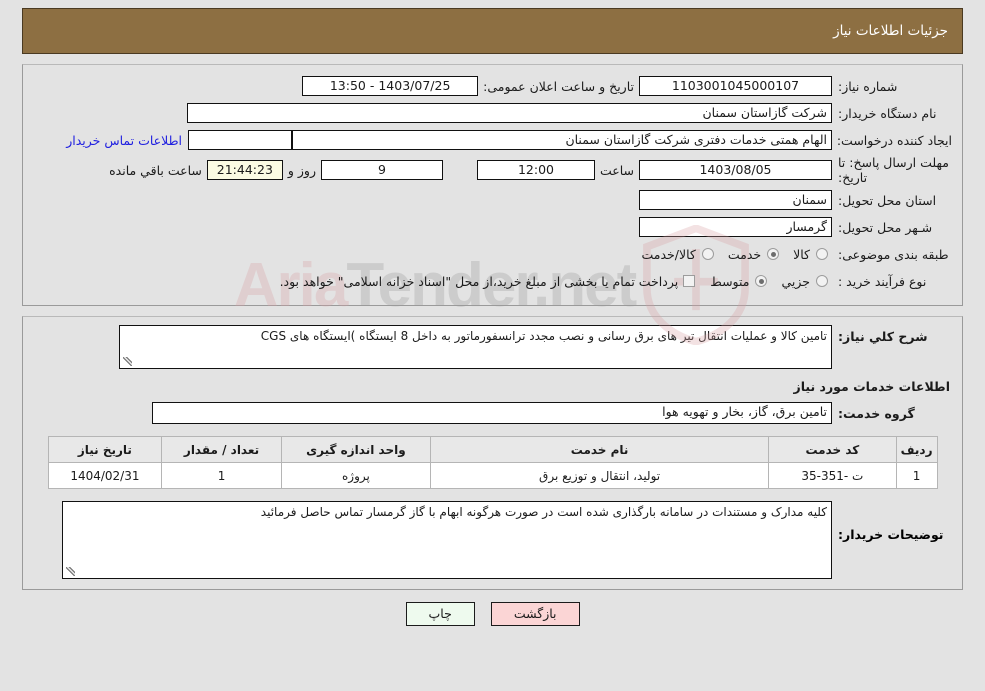 The height and width of the screenshot is (691, 985). Describe the element at coordinates (735, 227) in the screenshot. I see `city-value: گرمسار` at that location.